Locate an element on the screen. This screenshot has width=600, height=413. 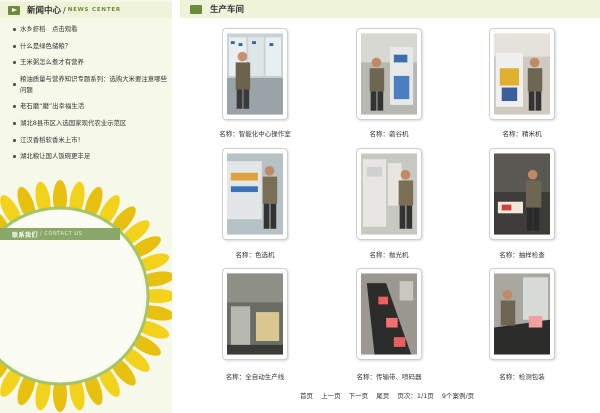
items-per-page: 9个案例/页 is located at coordinates (458, 396).